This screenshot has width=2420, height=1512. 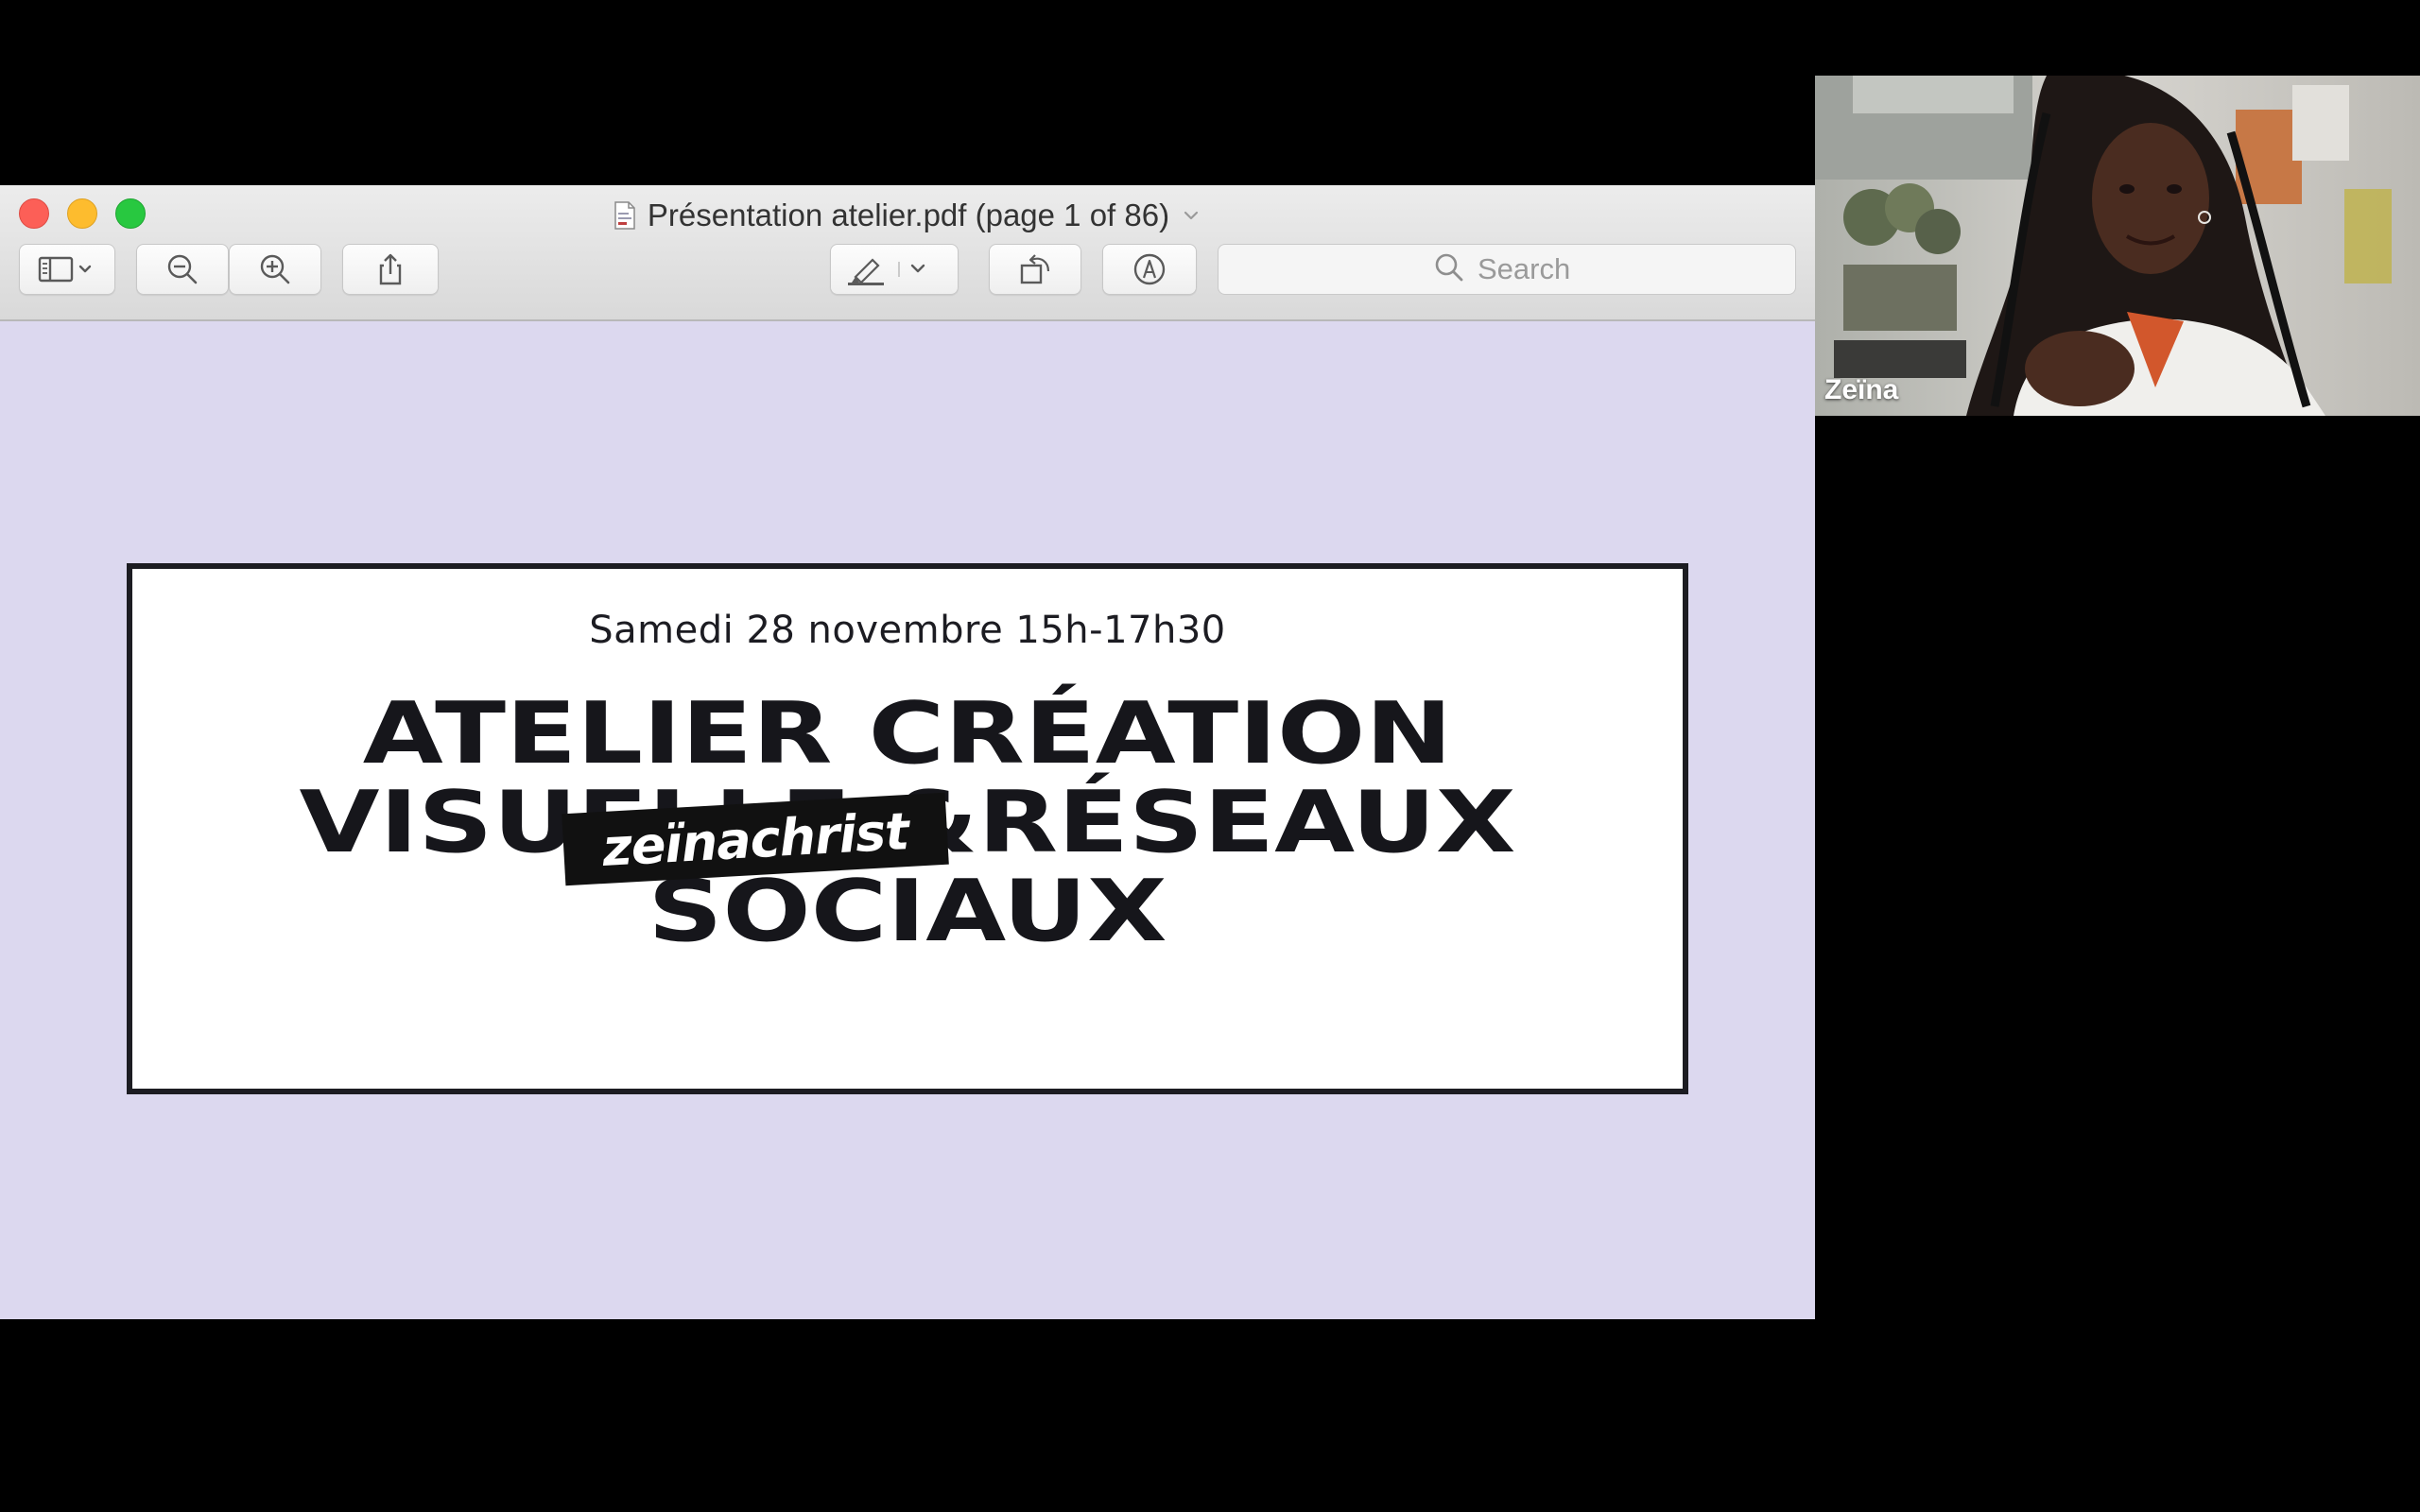 I want to click on markup-button, so click(x=1149, y=269).